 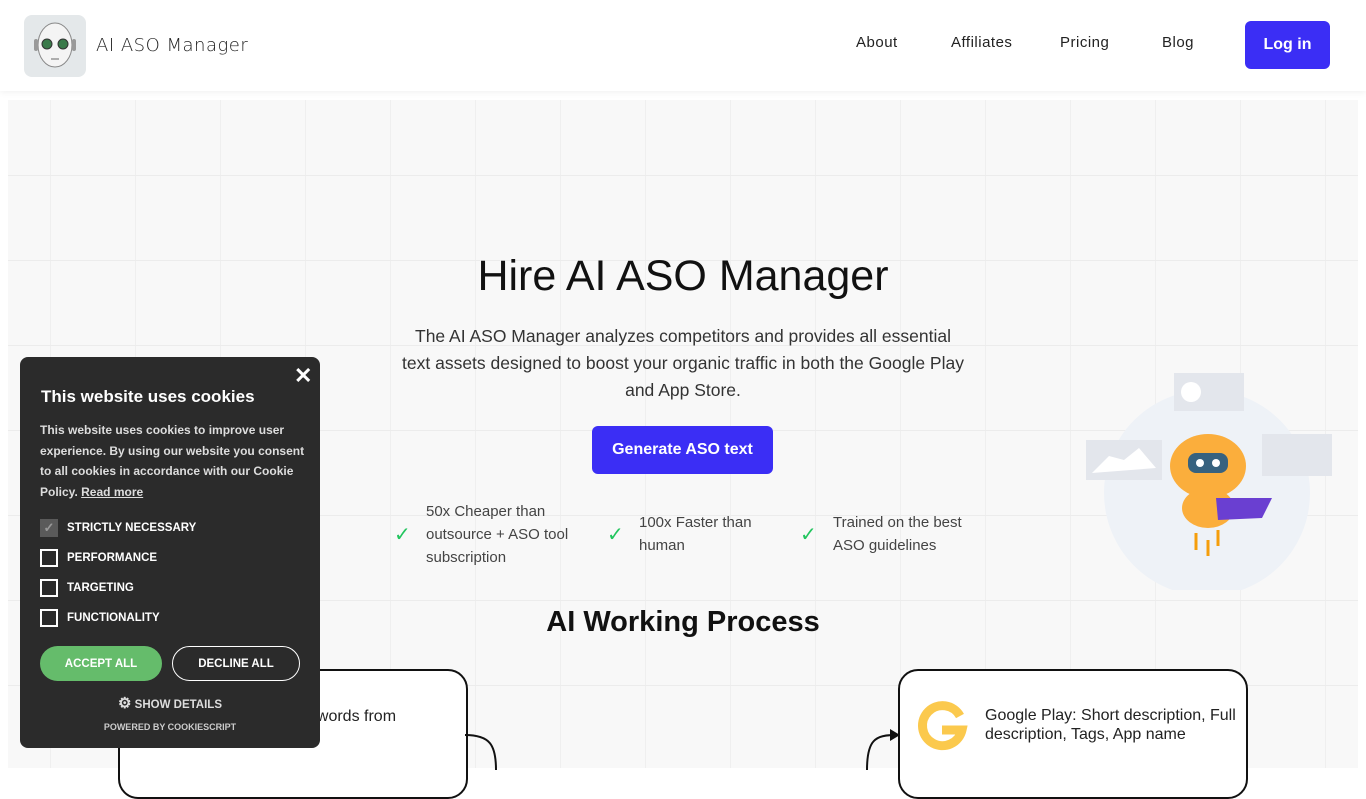 I want to click on login-button: Log in, so click(x=1287, y=45).